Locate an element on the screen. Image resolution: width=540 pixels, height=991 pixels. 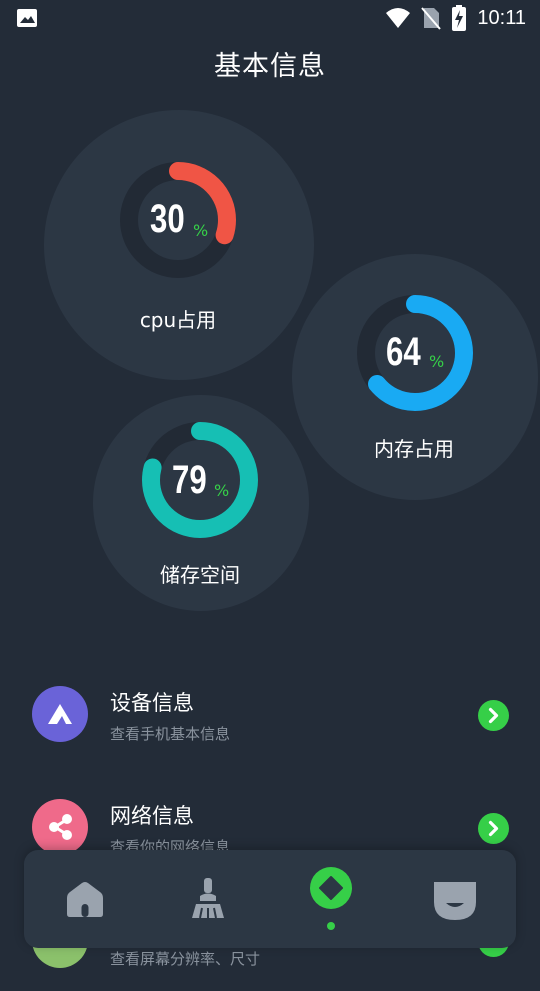
broom-icon is located at coordinates (208, 898).